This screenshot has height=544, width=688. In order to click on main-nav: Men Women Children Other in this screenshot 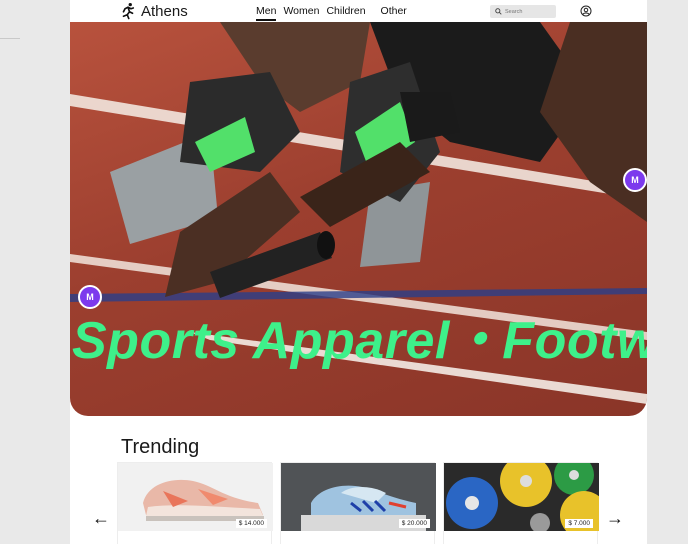, I will do `click(331, 13)`.